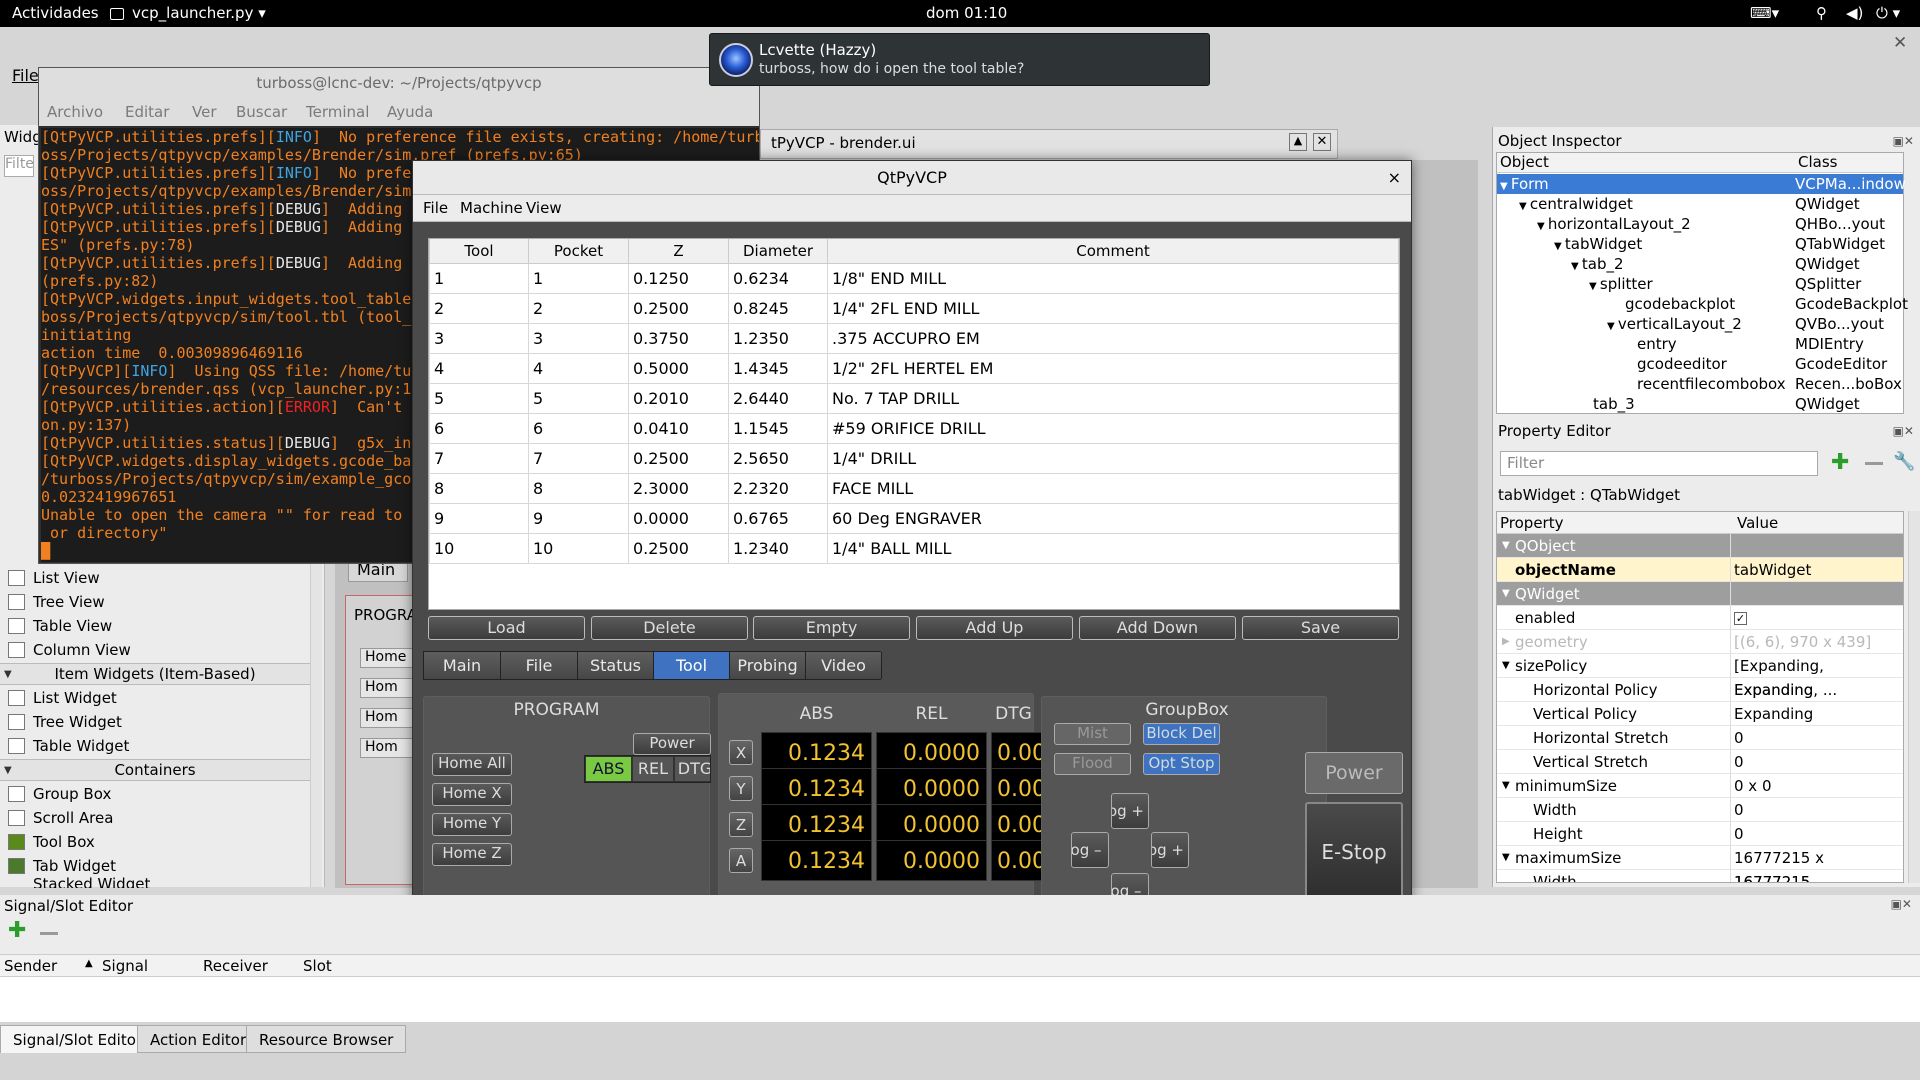 The image size is (1920, 1080). Describe the element at coordinates (1700, 762) in the screenshot. I see `property-row: Vertical Stretch 0` at that location.